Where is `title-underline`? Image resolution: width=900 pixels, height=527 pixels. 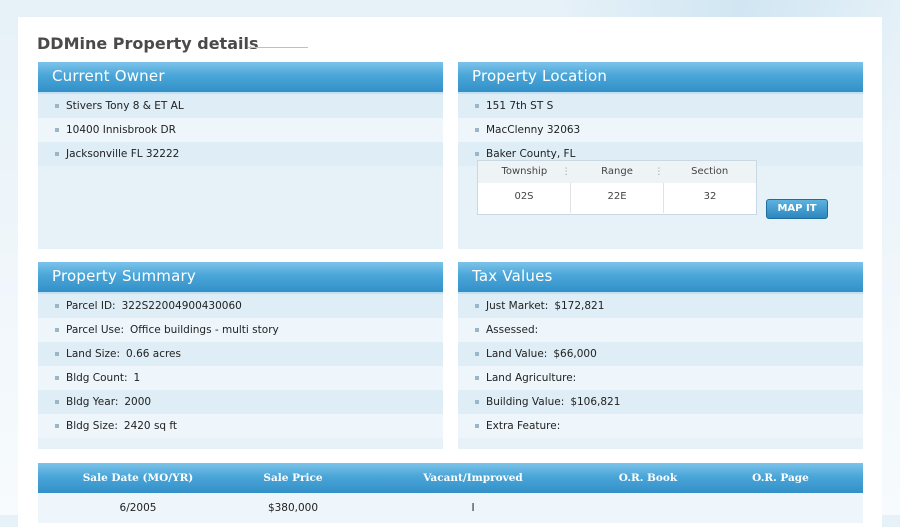 title-underline is located at coordinates (278, 47).